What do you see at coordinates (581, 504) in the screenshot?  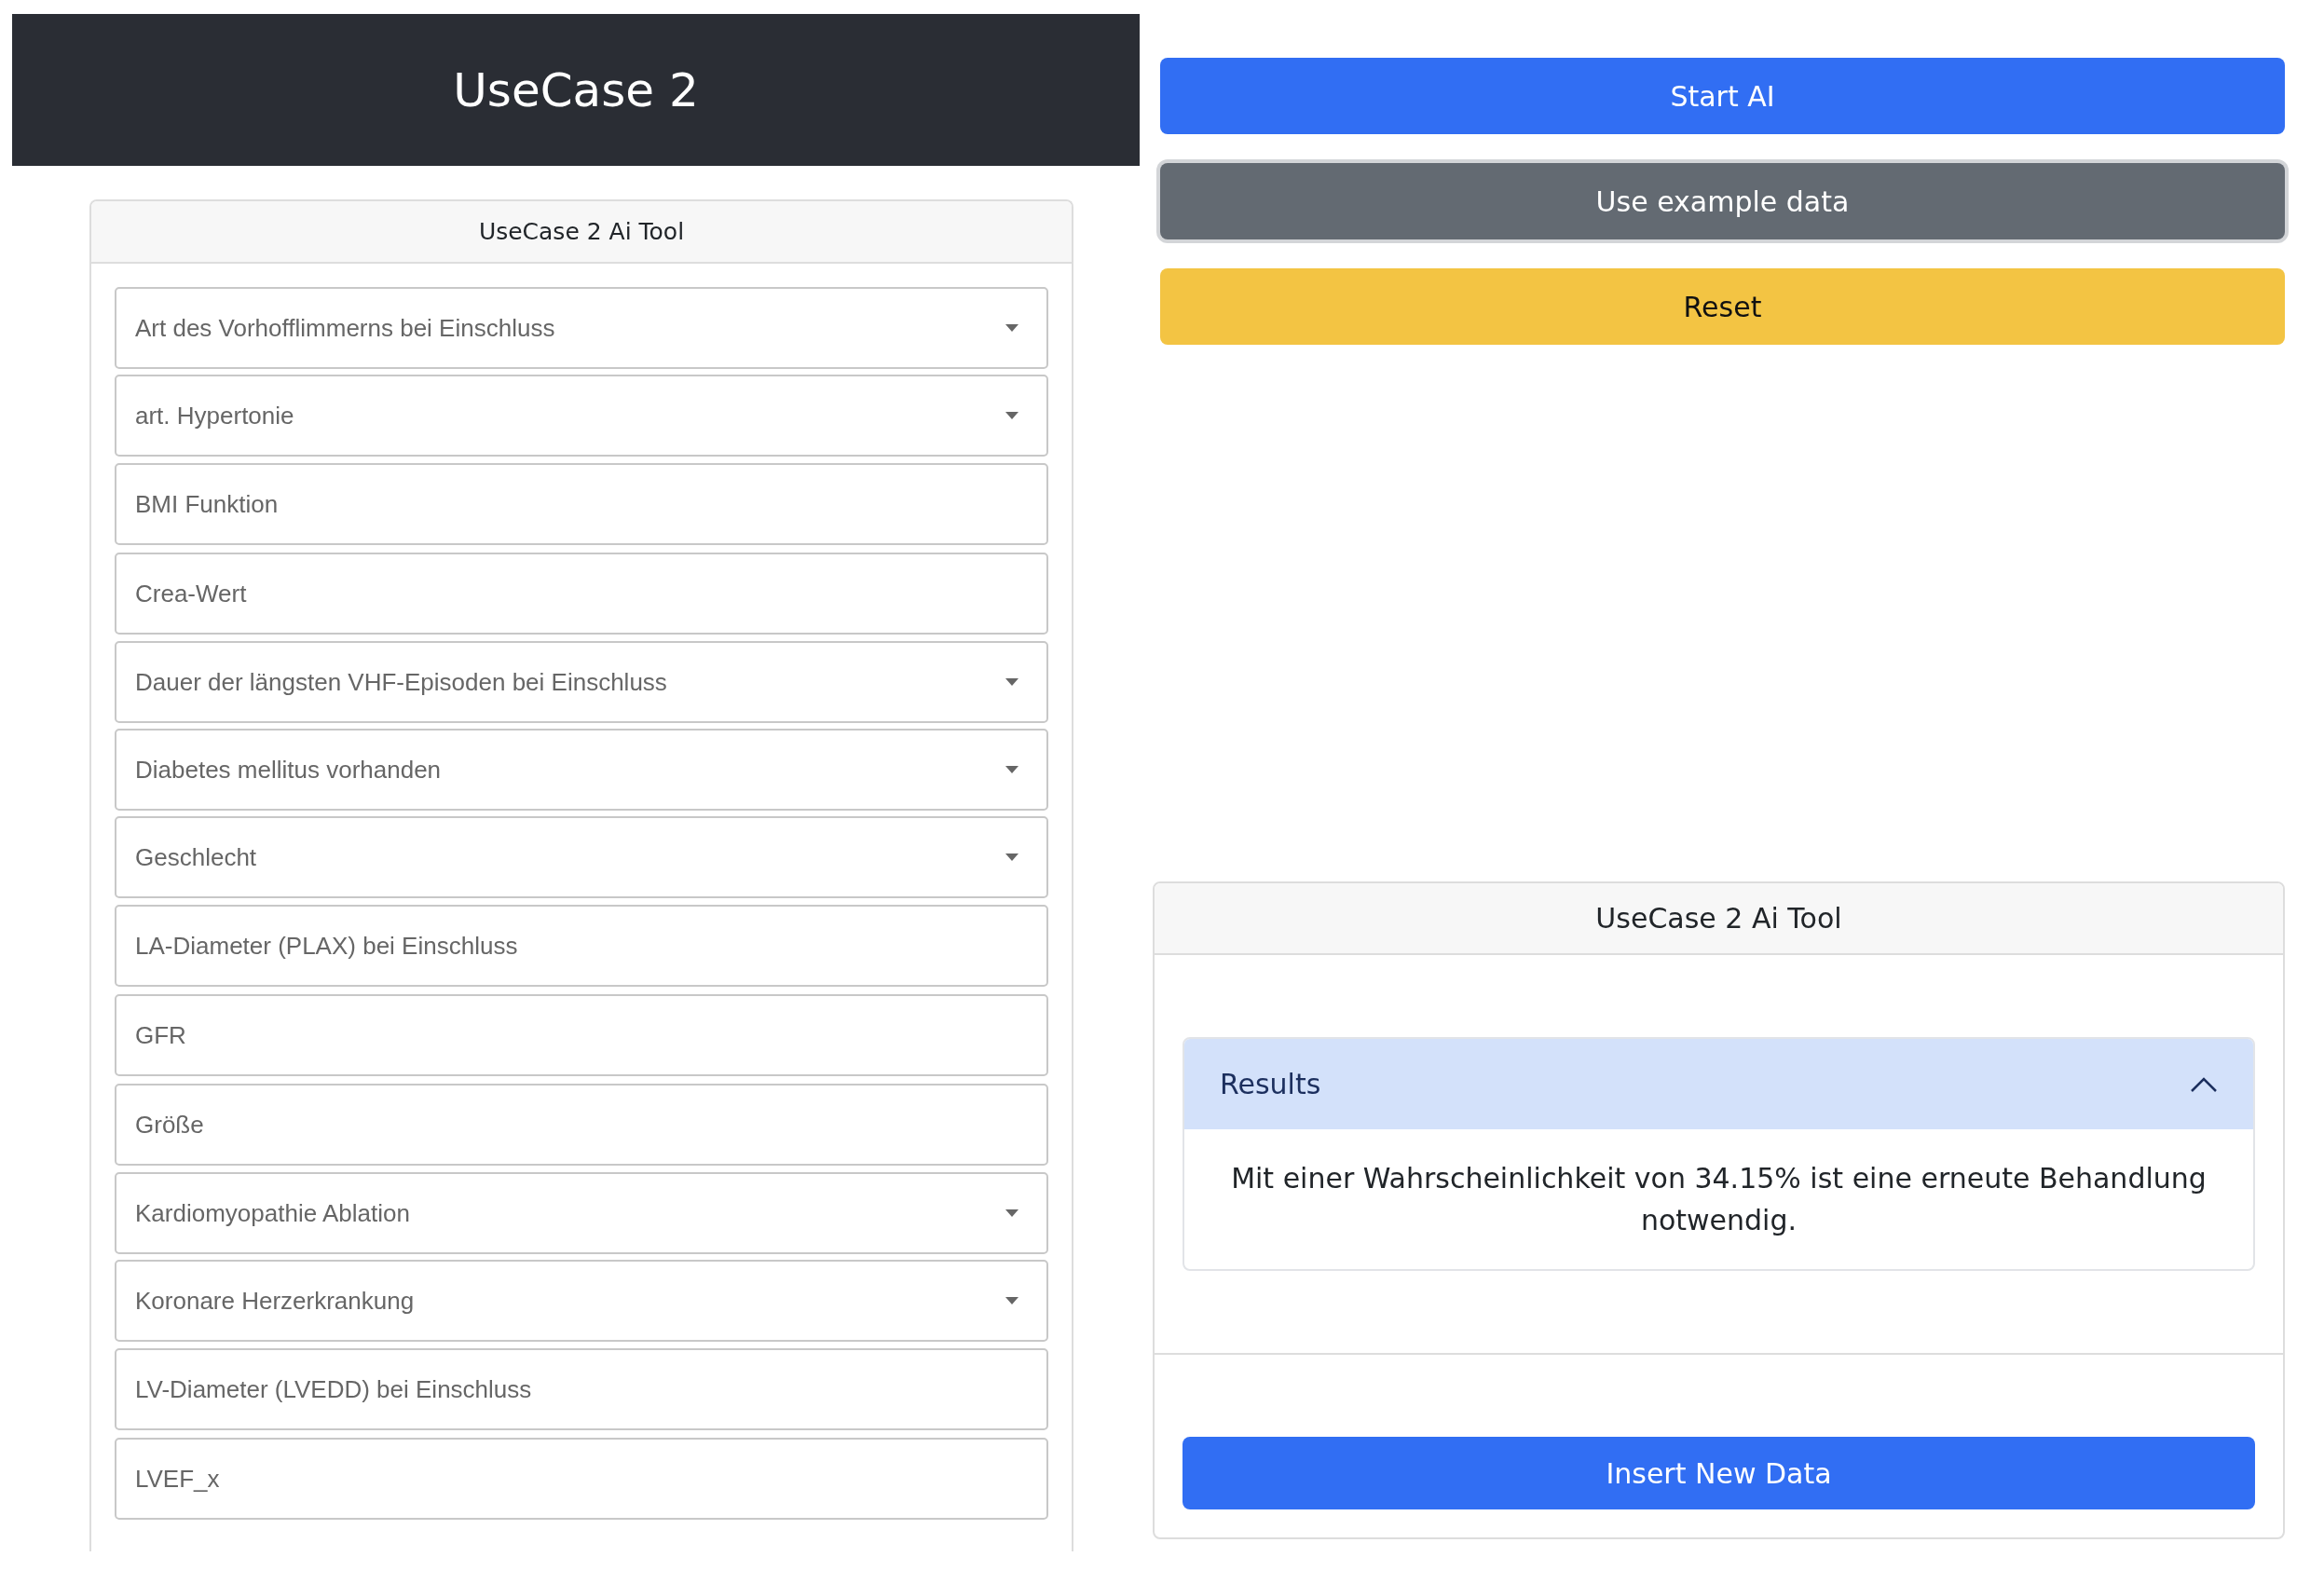 I see `input-field: BMI Funktion` at bounding box center [581, 504].